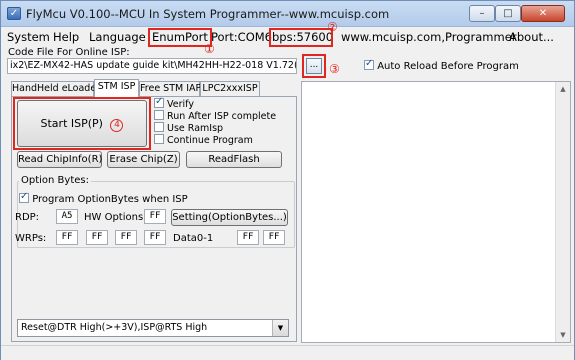 This screenshot has height=360, width=575. I want to click on menu-help: Help, so click(66, 37).